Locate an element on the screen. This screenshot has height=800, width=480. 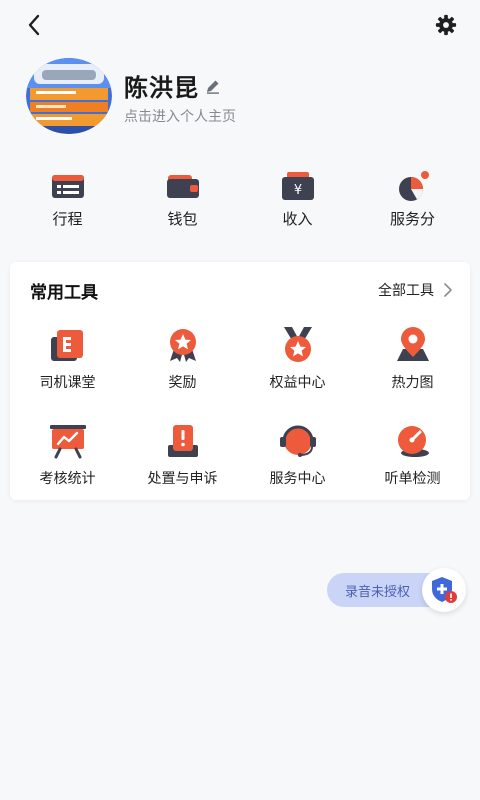
quick-link-wallet: 钱包 is located at coordinates (182, 203).